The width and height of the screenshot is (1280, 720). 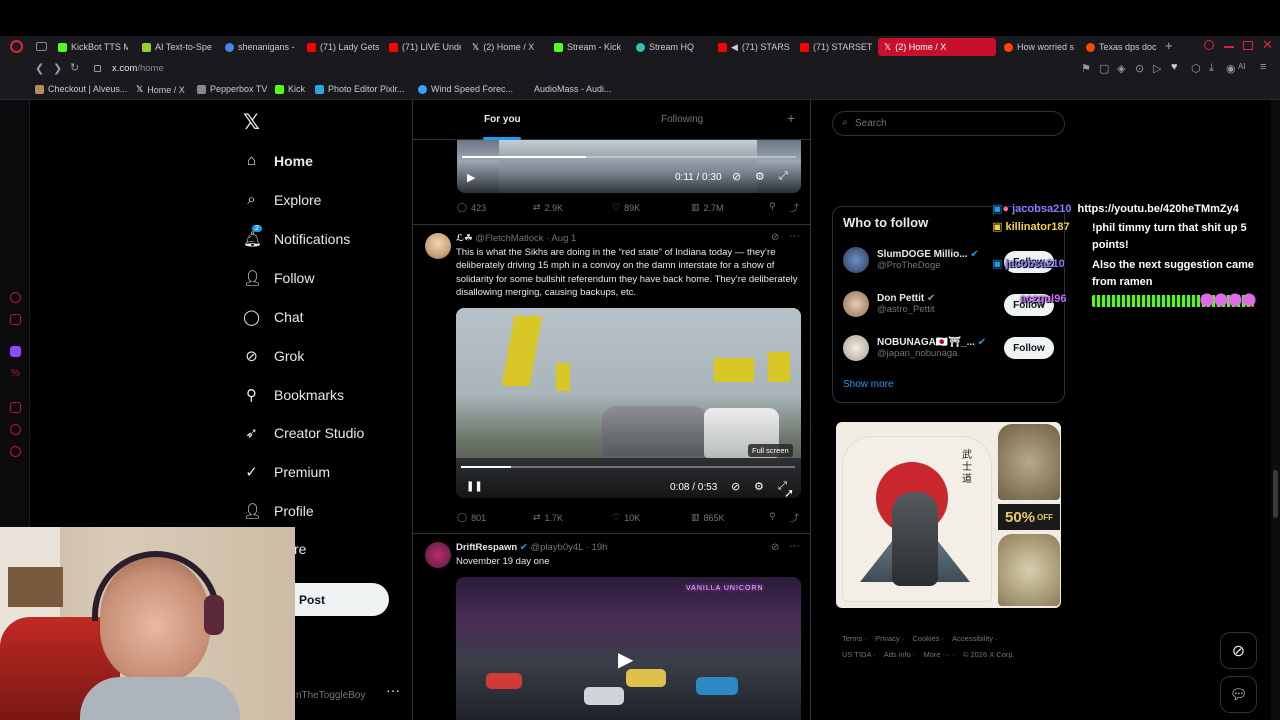 I want to click on account-handle-partial: nTheToggleBoy, so click(x=331, y=695).